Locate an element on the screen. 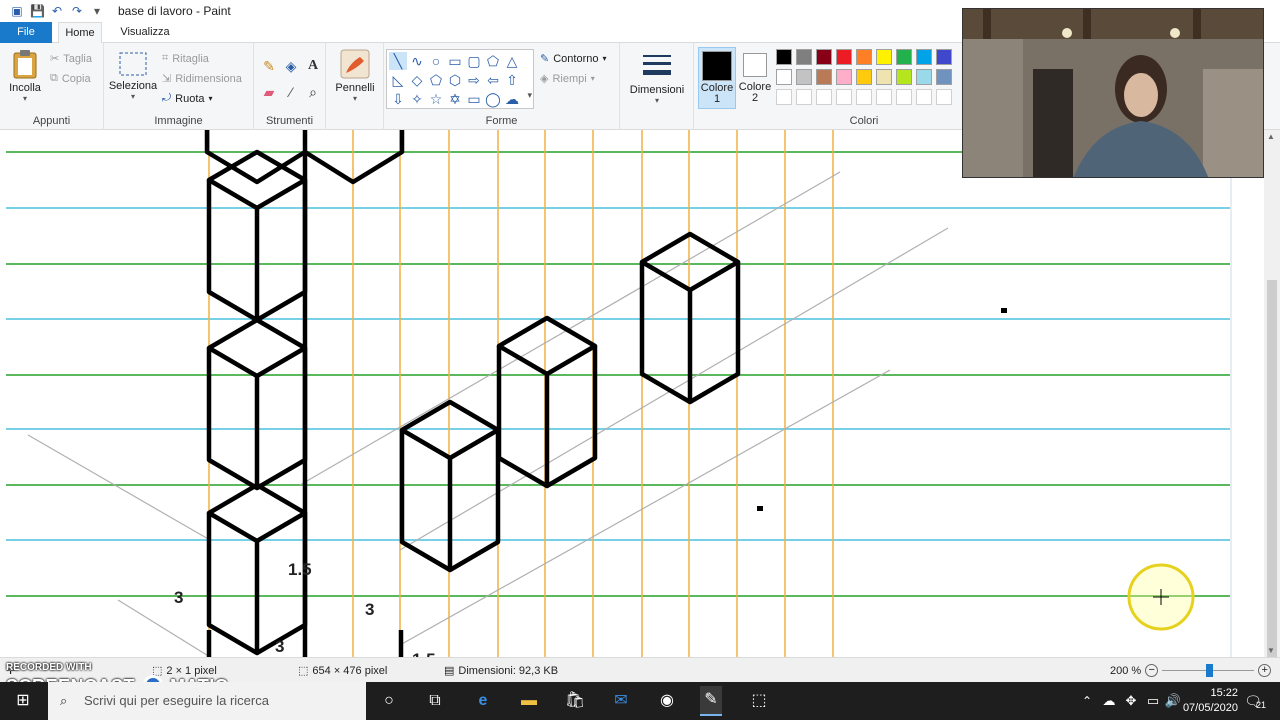 Image resolution: width=1280 pixels, height=720 pixels. show-hidden-icons-chevron-icon: ⌃ is located at coordinates (1087, 701).